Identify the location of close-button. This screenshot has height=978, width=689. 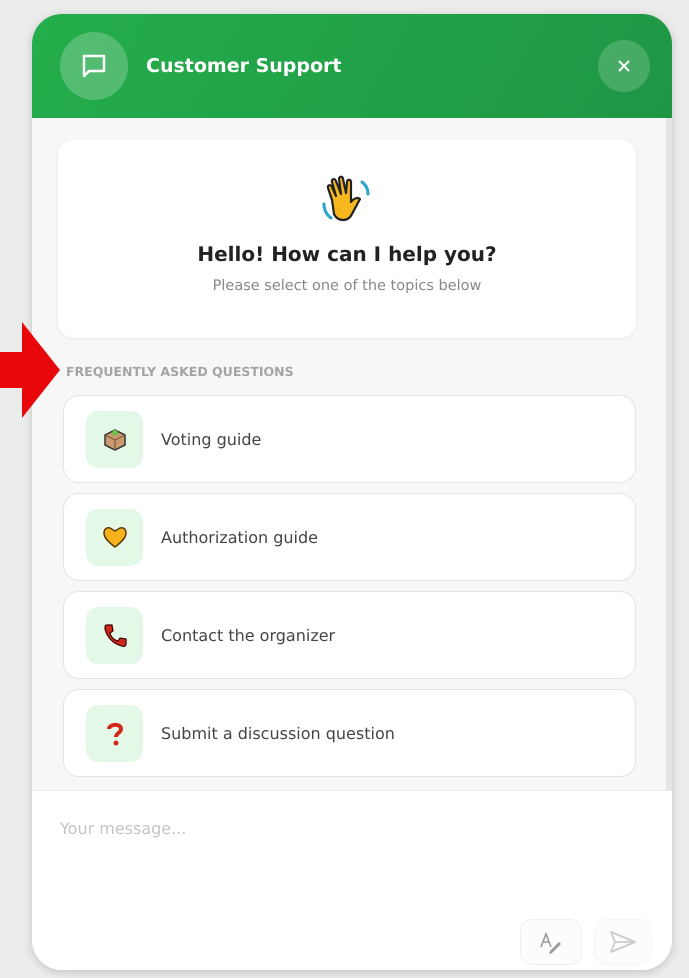
(624, 66).